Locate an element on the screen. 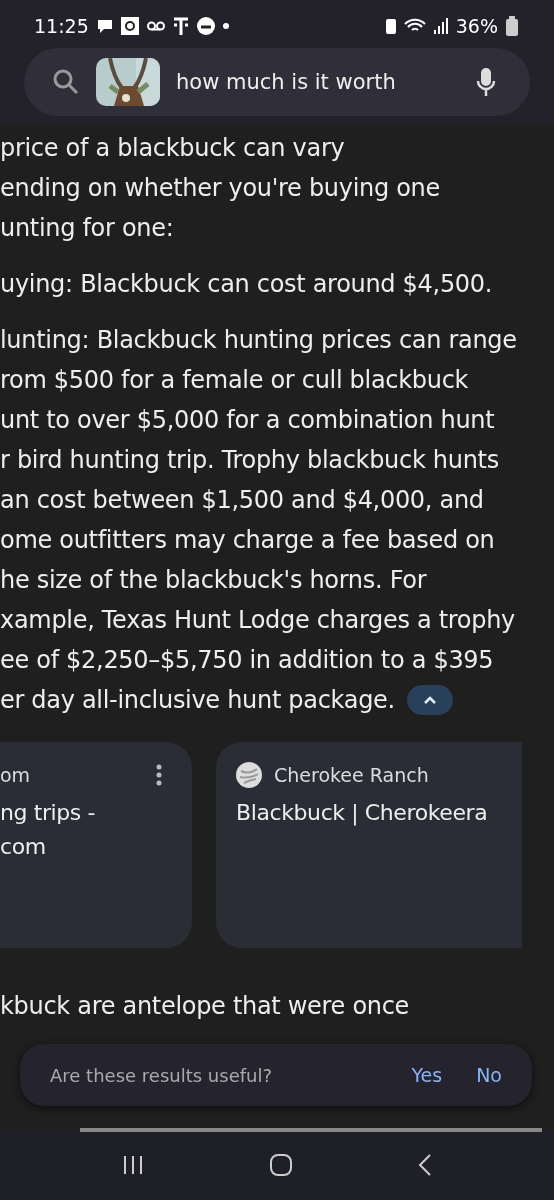 The width and height of the screenshot is (554, 1200). source-title: ng trips - com is located at coordinates (48, 830).